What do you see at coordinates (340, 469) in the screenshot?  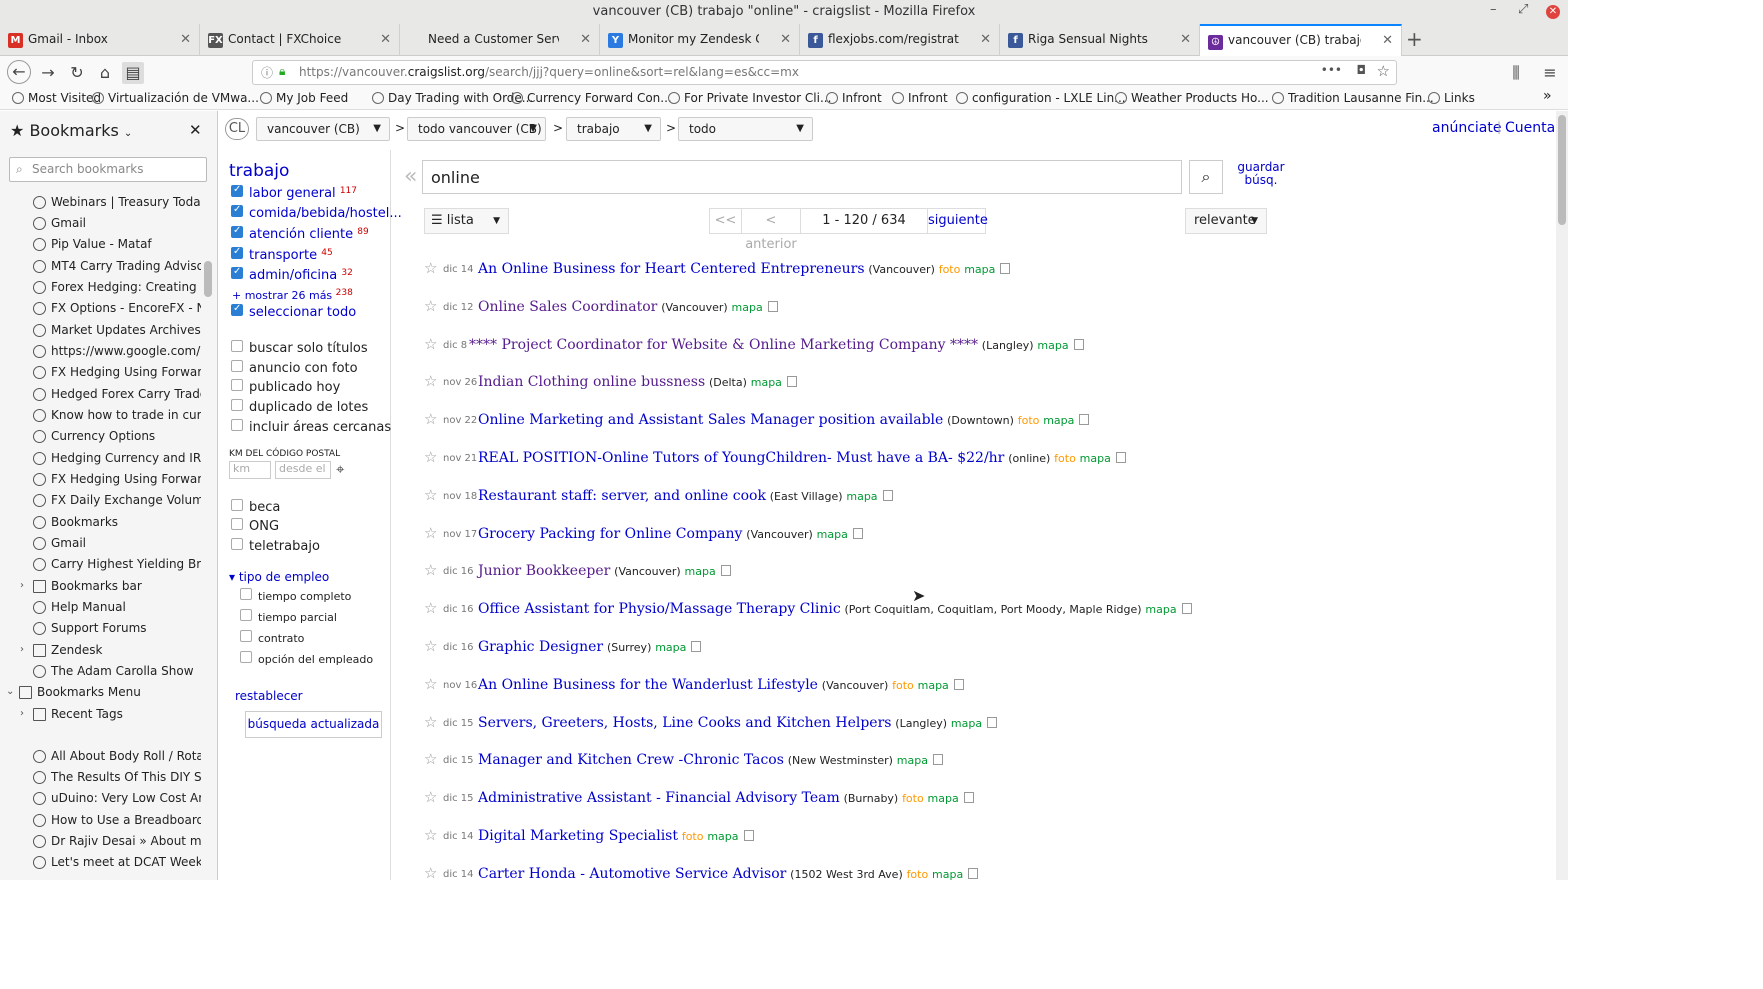 I see `locate-icon: ⌖` at bounding box center [340, 469].